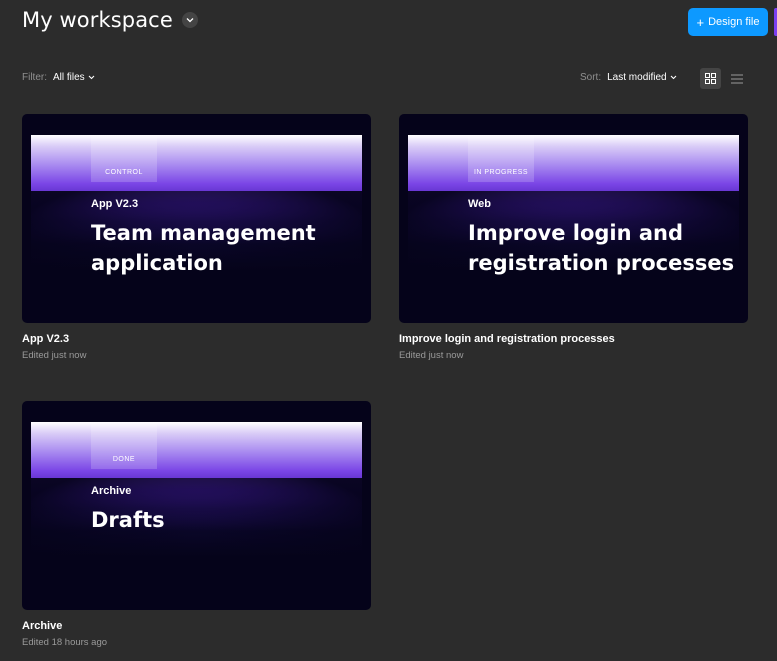 This screenshot has width=777, height=661. Describe the element at coordinates (480, 204) in the screenshot. I see `thumbnail-project: Web` at that location.